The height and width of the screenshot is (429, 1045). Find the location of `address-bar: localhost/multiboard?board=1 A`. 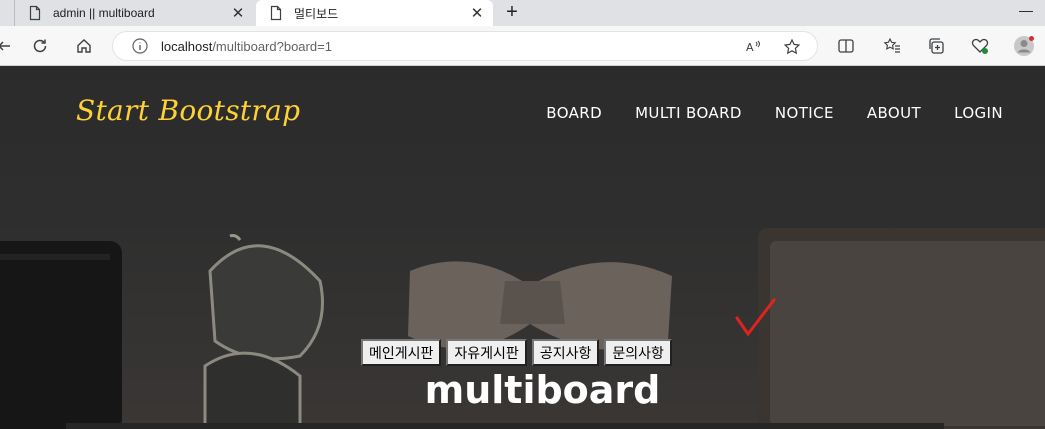

address-bar: localhost/multiboard?board=1 A is located at coordinates (465, 46).